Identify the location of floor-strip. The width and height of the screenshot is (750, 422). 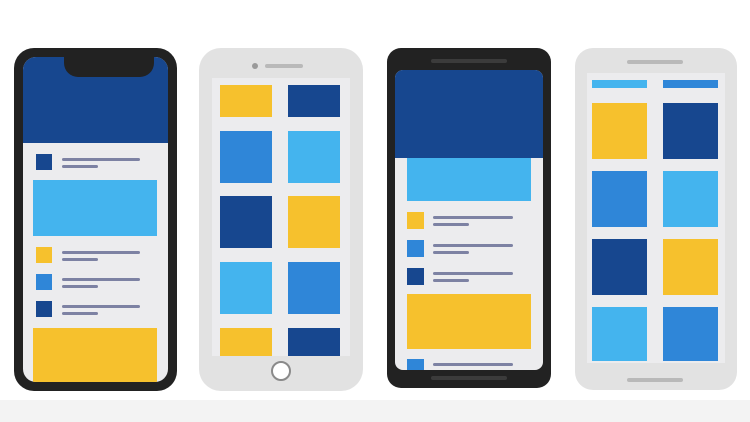
(375, 411).